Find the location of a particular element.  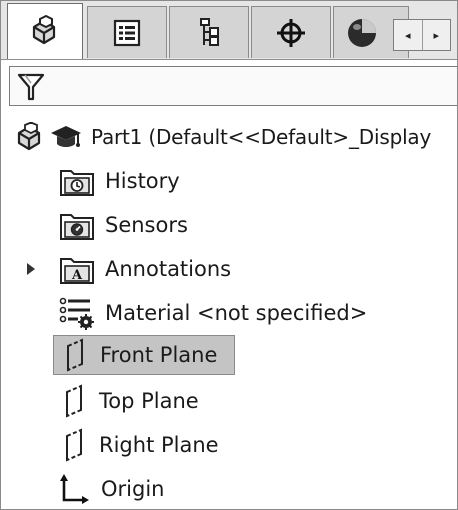

configuration-manager-tab is located at coordinates (209, 32).